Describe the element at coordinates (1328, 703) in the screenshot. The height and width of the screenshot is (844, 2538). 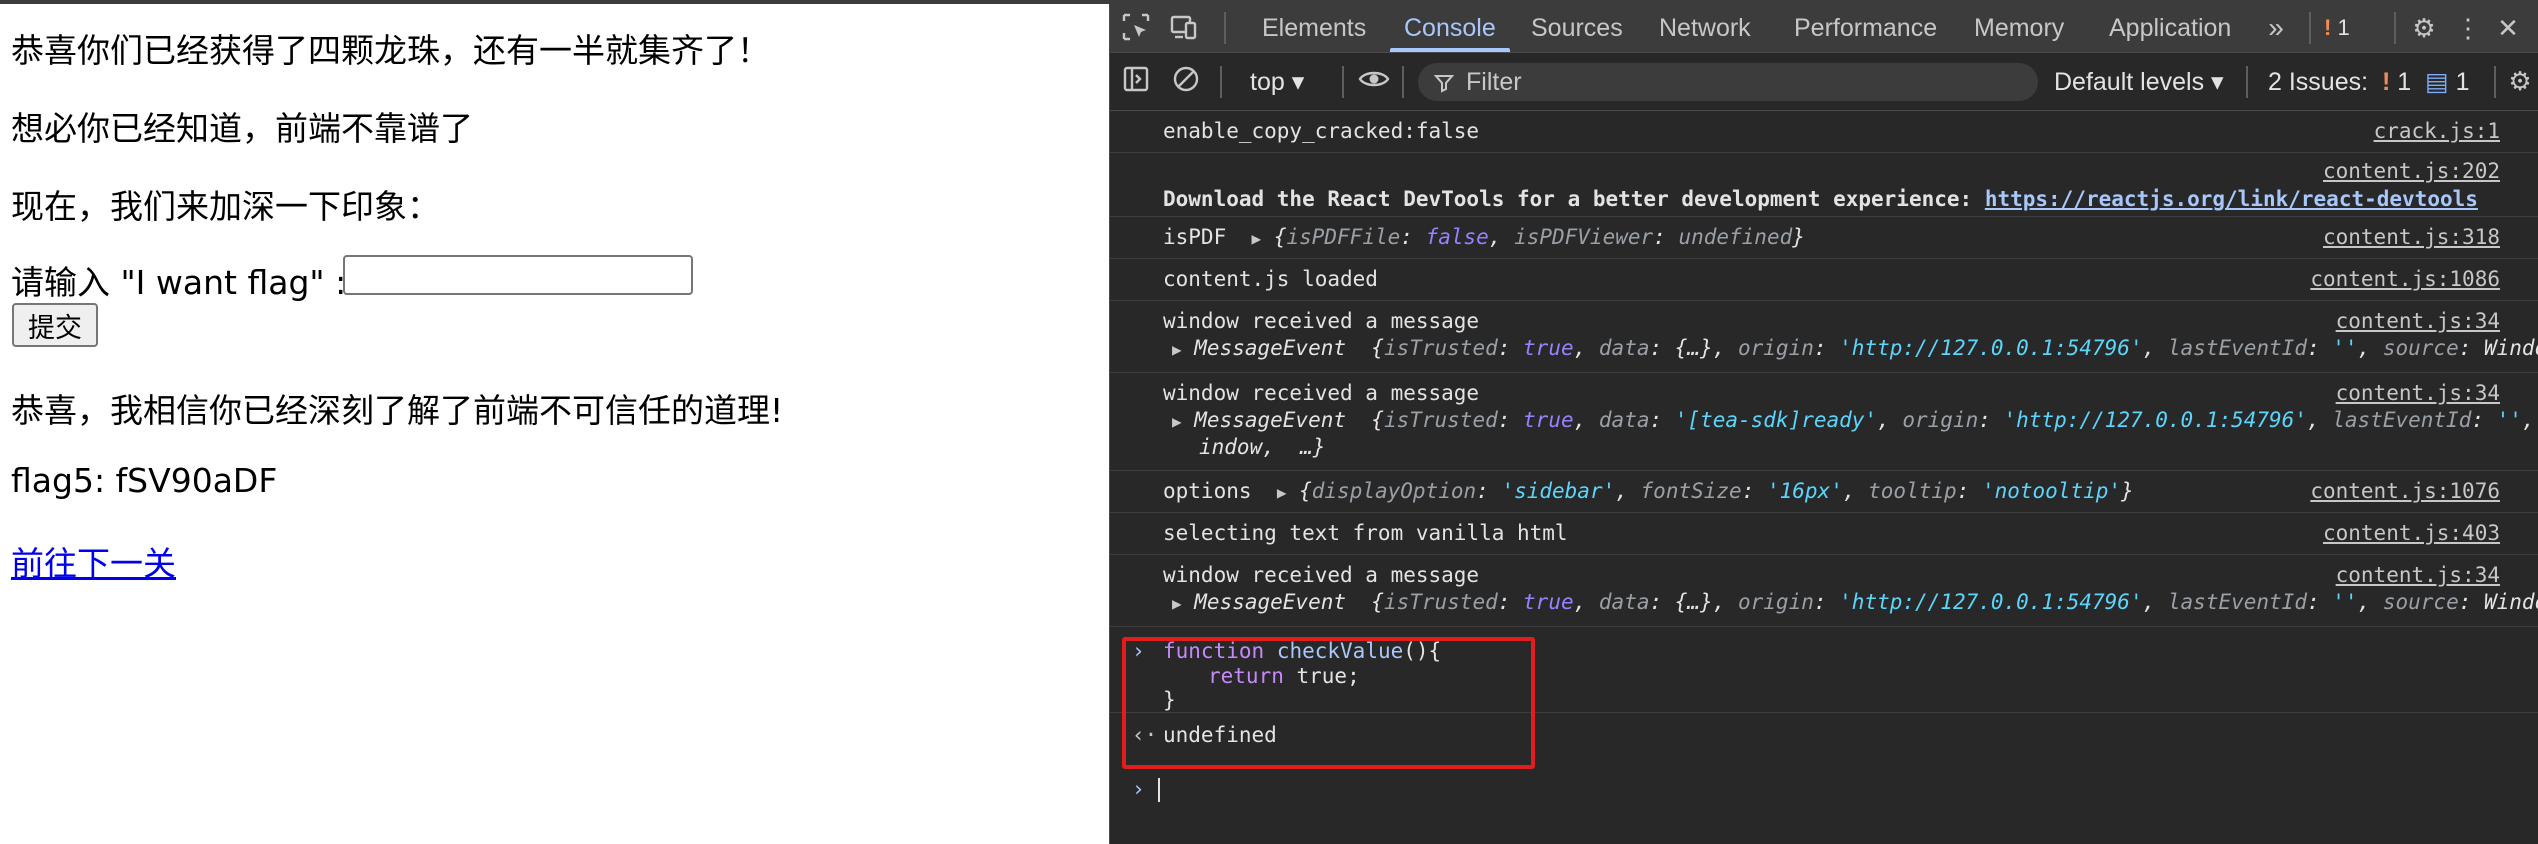
I see `highlight-box` at that location.